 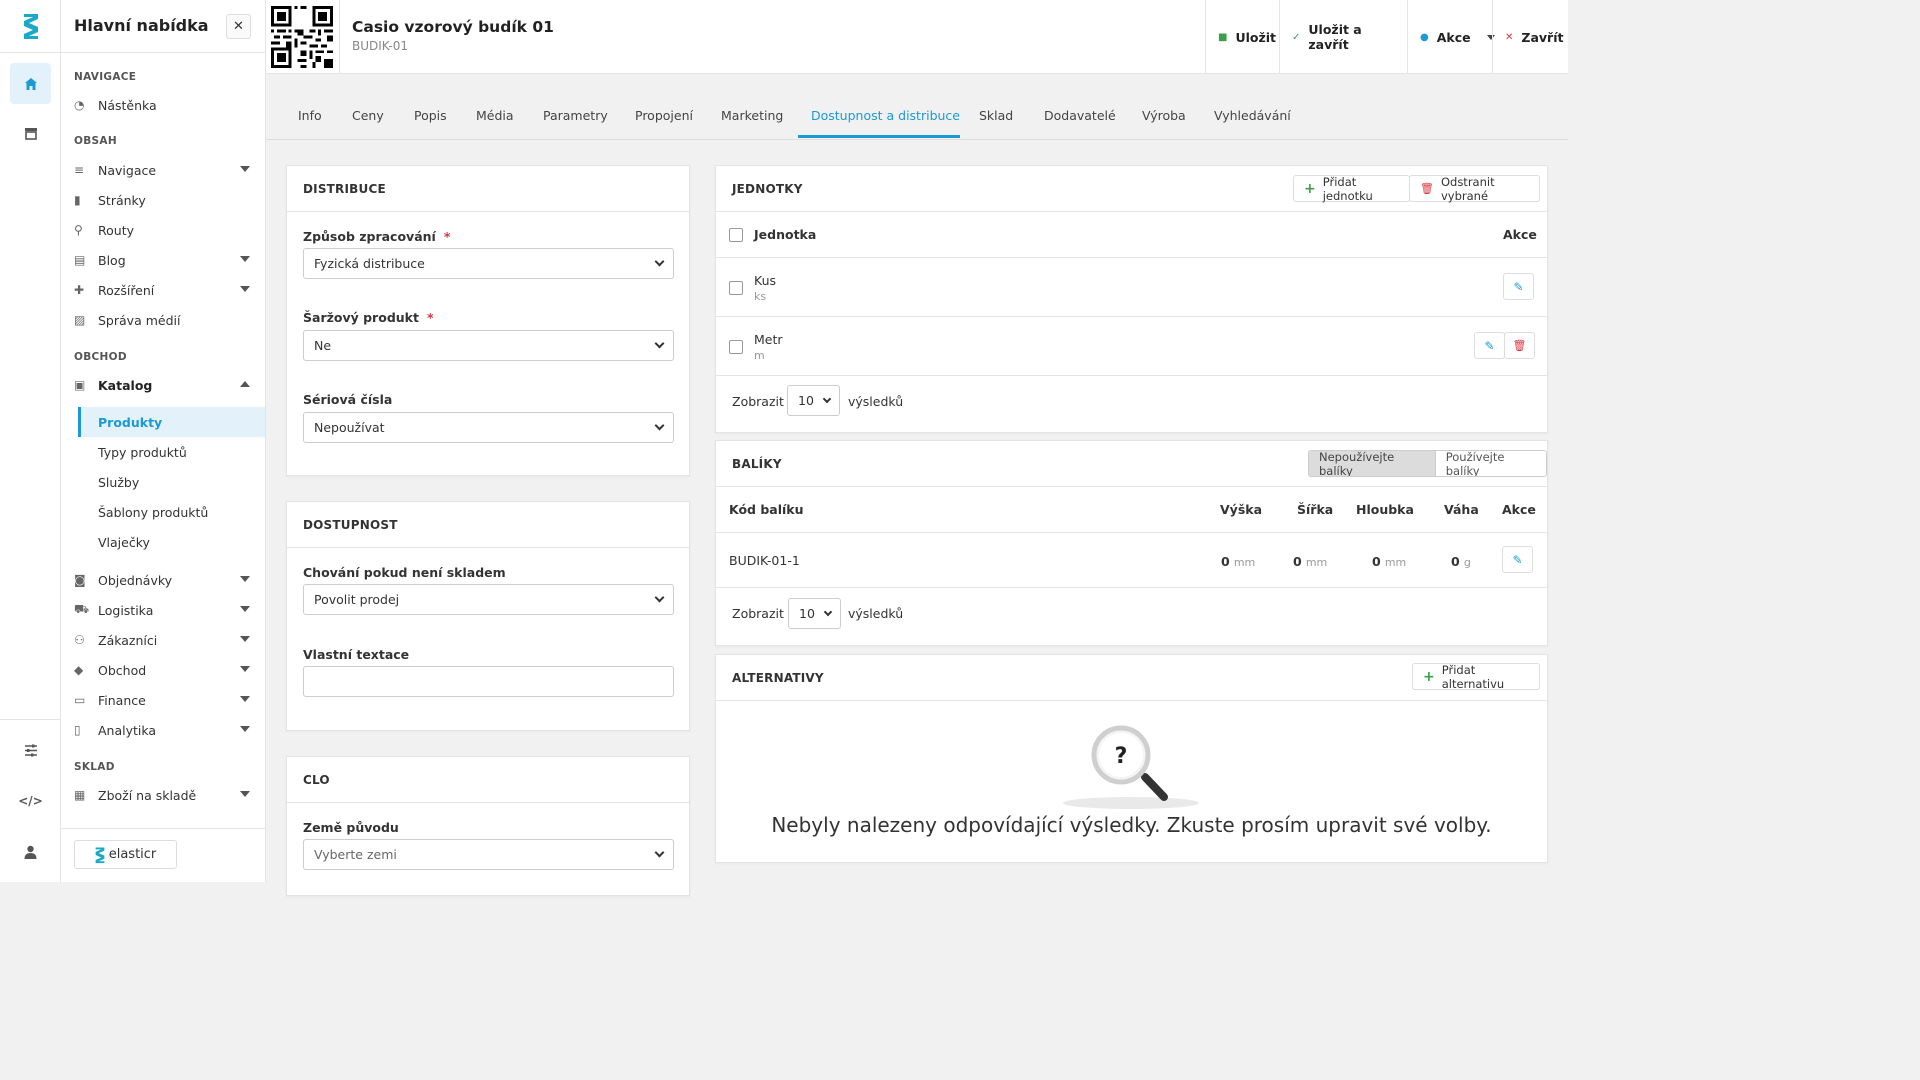 I want to click on store-icon, so click(x=30, y=133).